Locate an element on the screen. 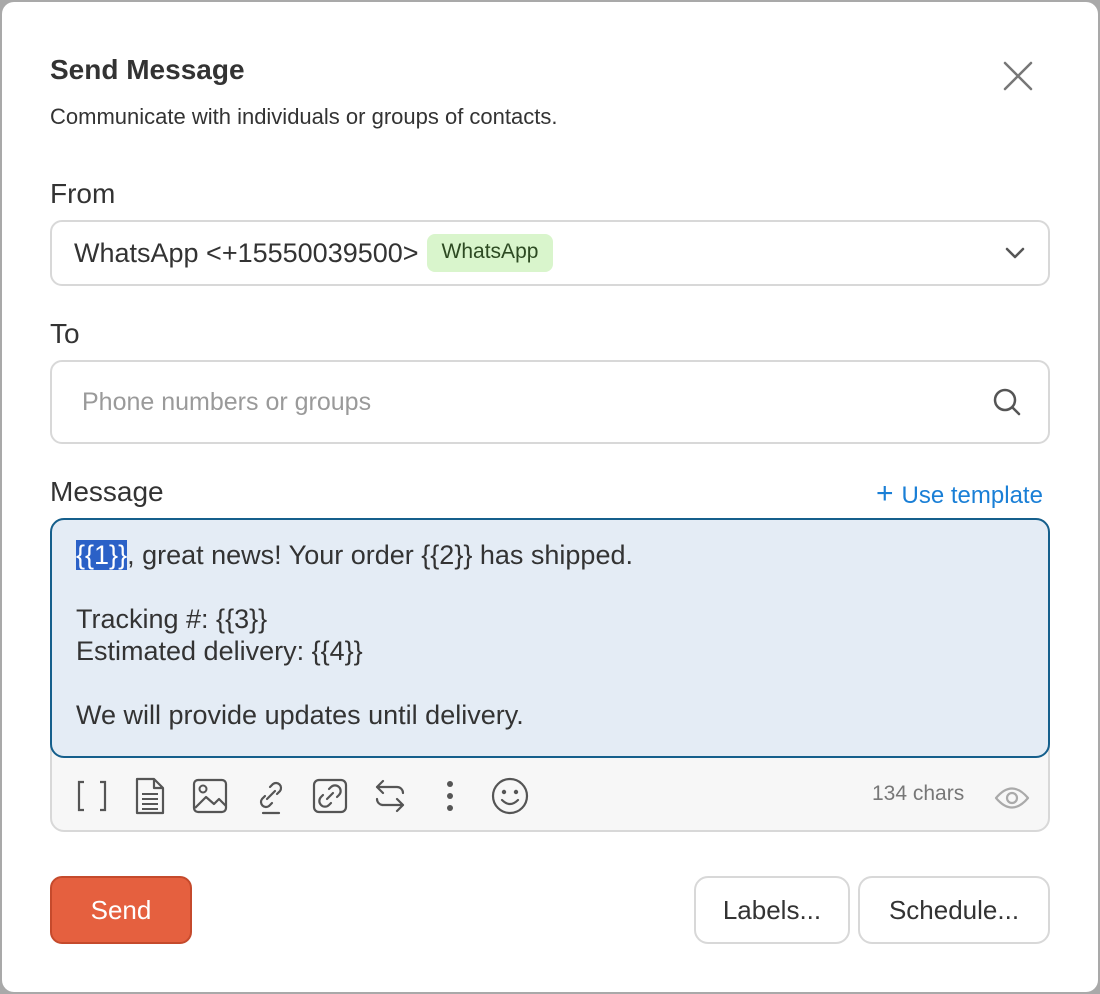 This screenshot has height=994, width=1100. image-icon is located at coordinates (210, 796).